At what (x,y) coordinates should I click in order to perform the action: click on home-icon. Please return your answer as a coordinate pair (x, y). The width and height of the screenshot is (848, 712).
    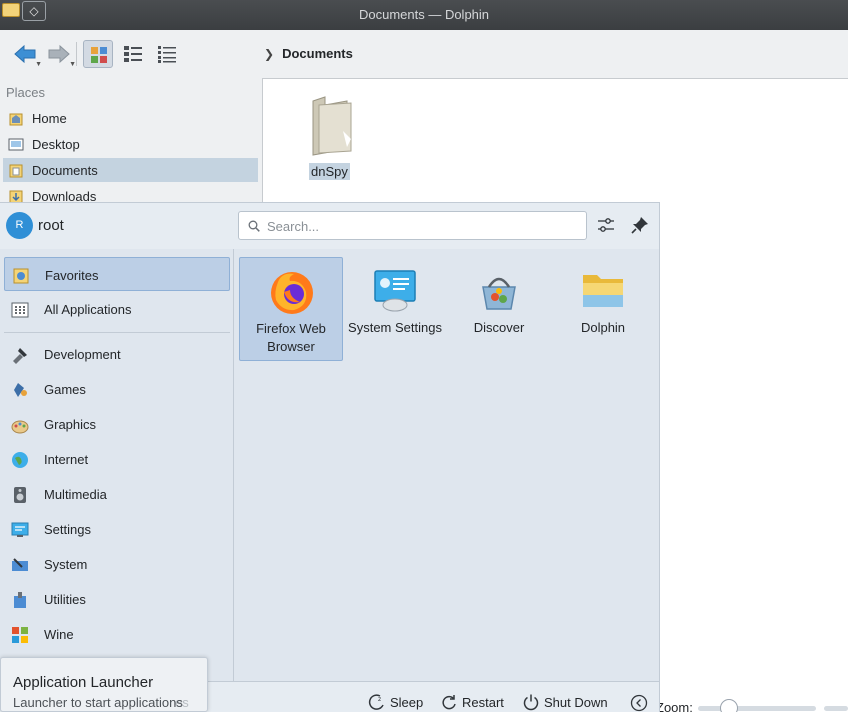
    Looking at the image, I should click on (16, 119).